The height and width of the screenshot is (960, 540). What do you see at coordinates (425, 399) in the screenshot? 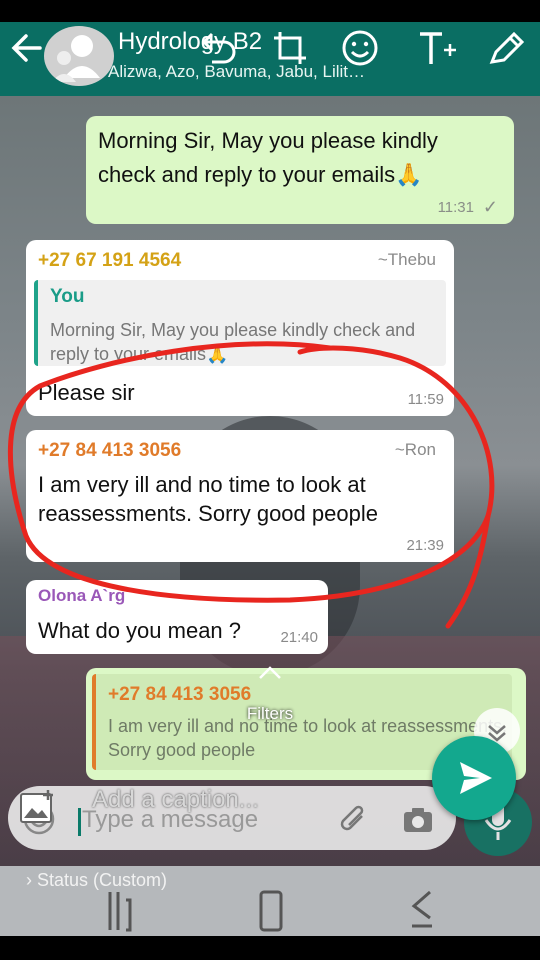
I see `message-time: 11:59` at bounding box center [425, 399].